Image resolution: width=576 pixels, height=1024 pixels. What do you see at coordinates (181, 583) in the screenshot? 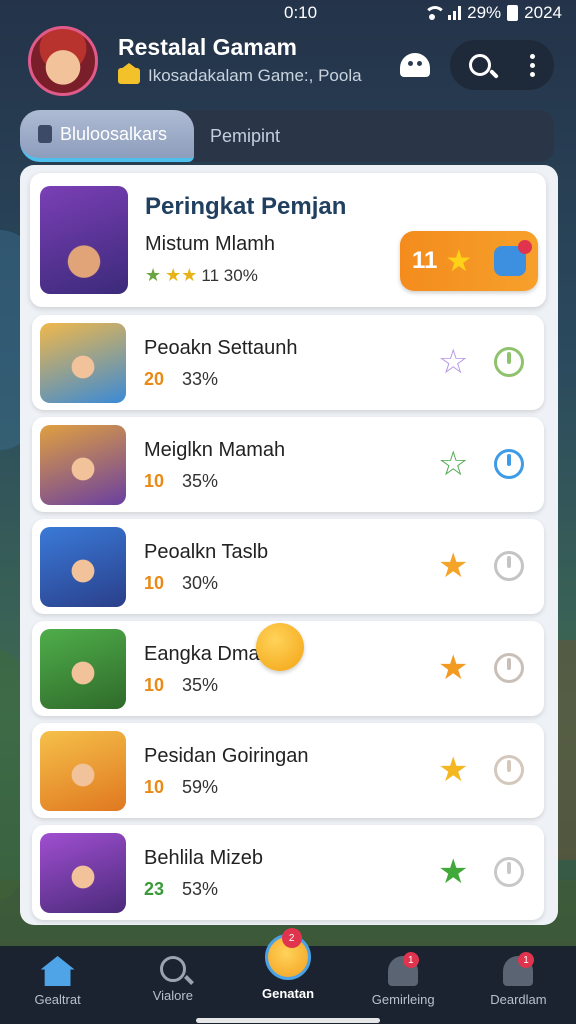
I see `player-stats: 10 30%` at bounding box center [181, 583].